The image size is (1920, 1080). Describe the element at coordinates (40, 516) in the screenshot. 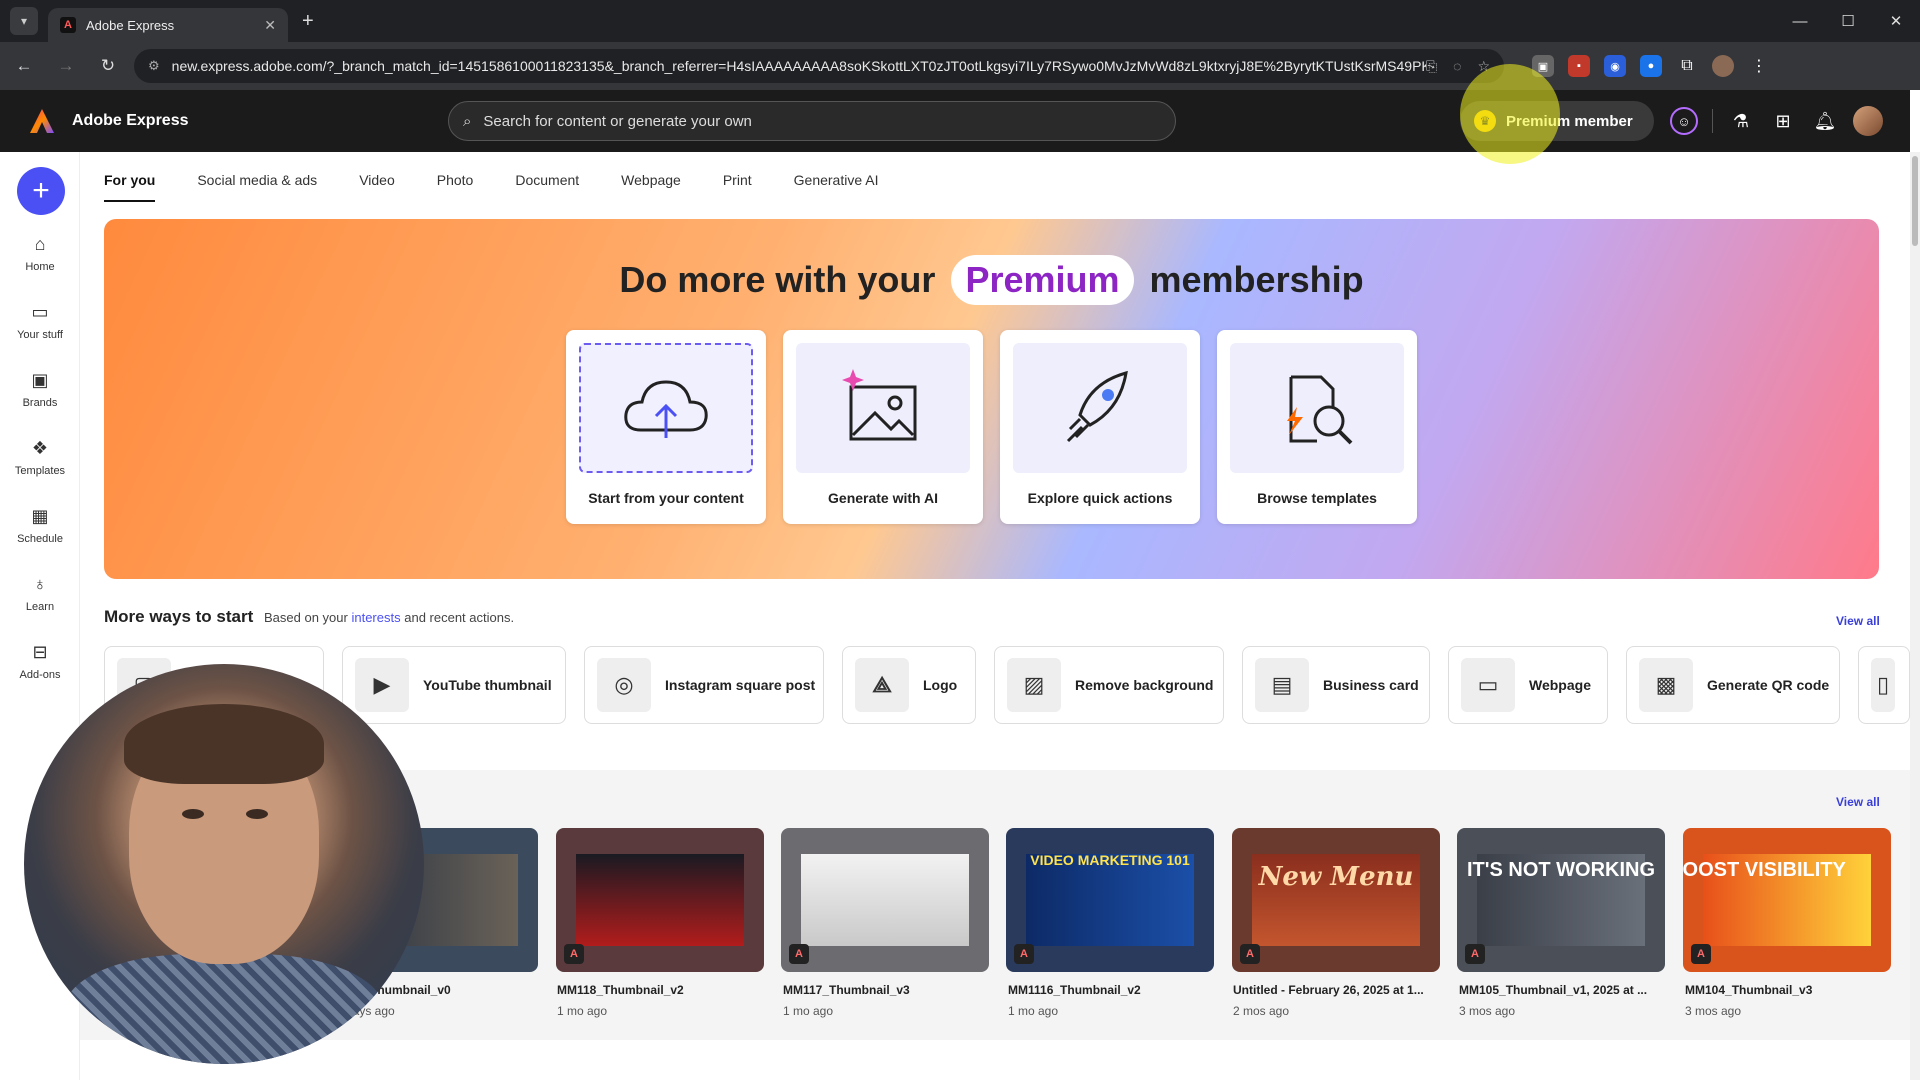

I see `calendar-icon: ▦` at that location.